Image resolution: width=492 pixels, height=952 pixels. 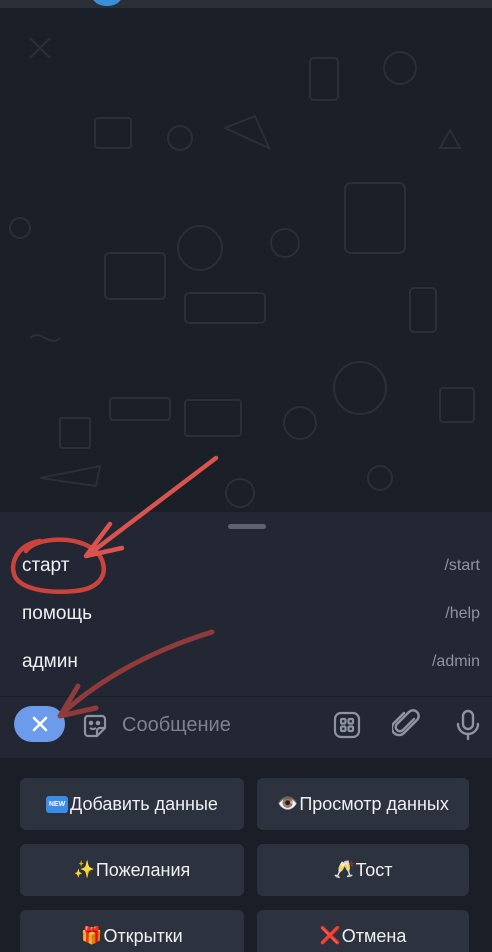 I want to click on command-item-help: помощь /help, so click(x=246, y=614).